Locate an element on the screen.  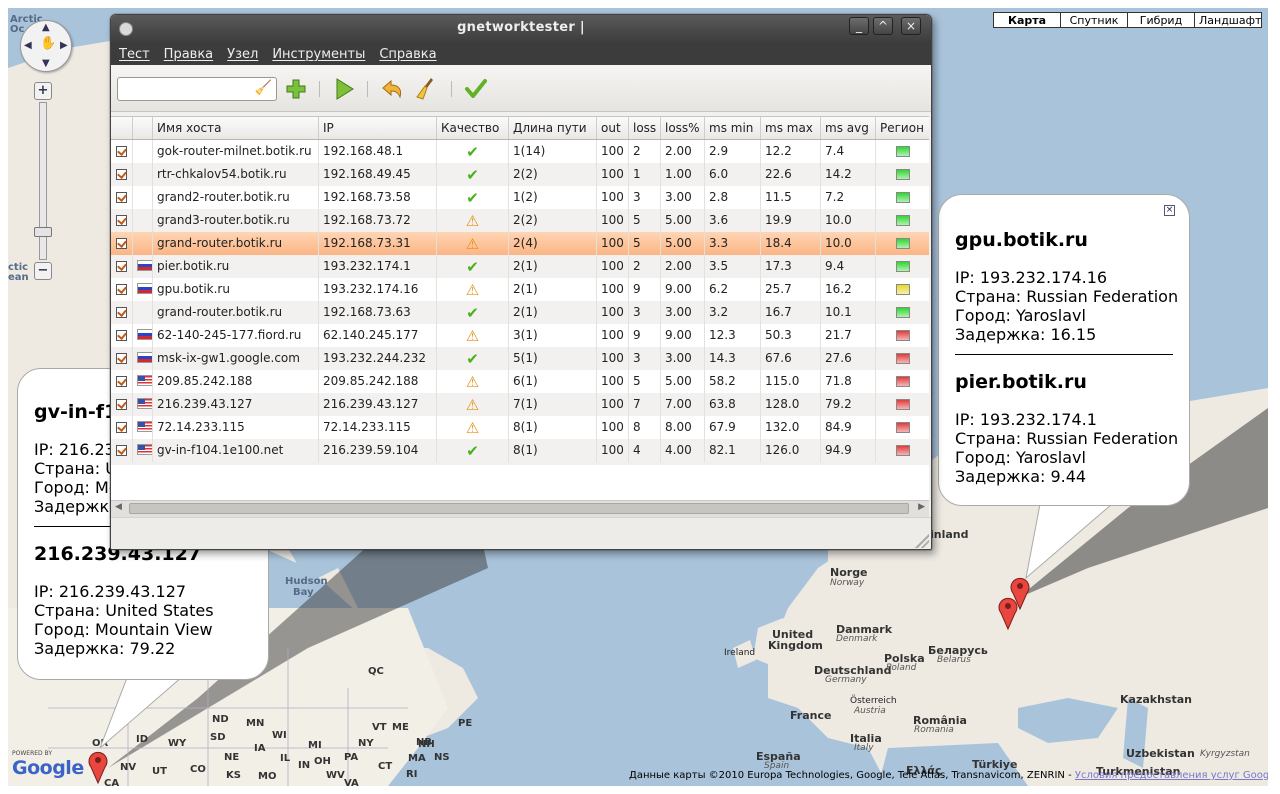
pan-right-icon: ▶ is located at coordinates (64, 46).